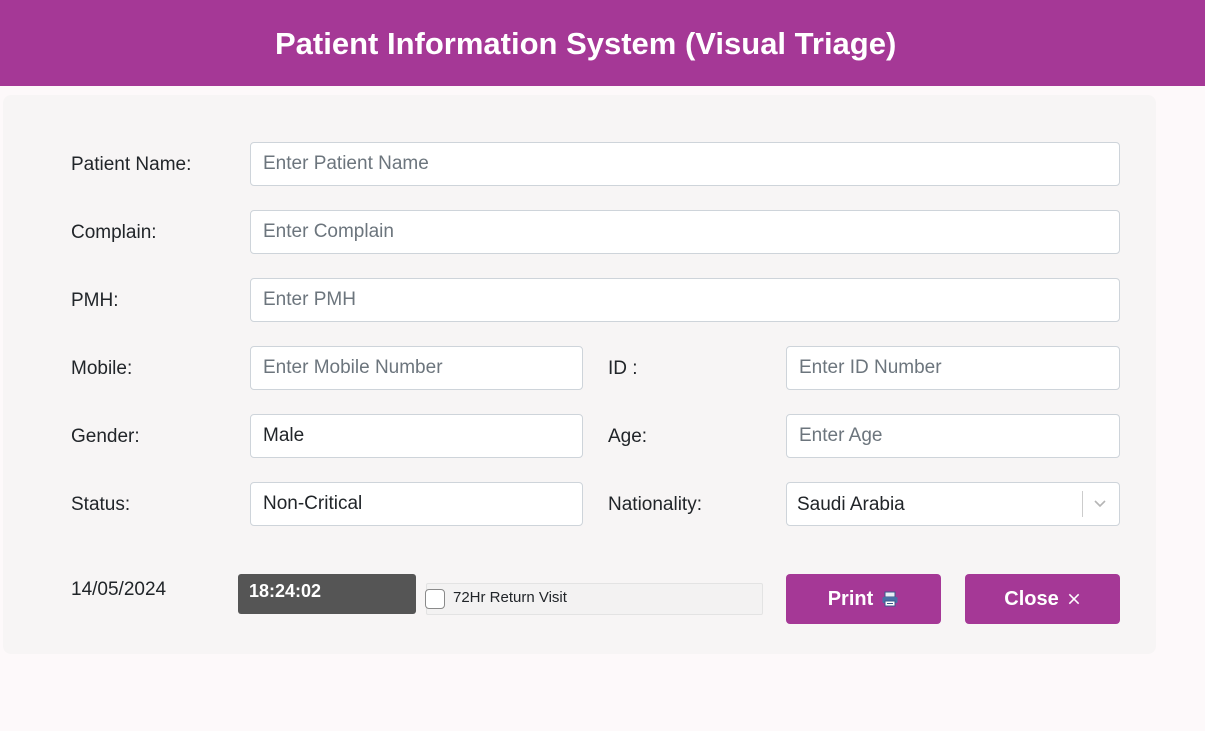 The image size is (1205, 731). What do you see at coordinates (327, 594) in the screenshot?
I see `current-time-box: 18:24:02` at bounding box center [327, 594].